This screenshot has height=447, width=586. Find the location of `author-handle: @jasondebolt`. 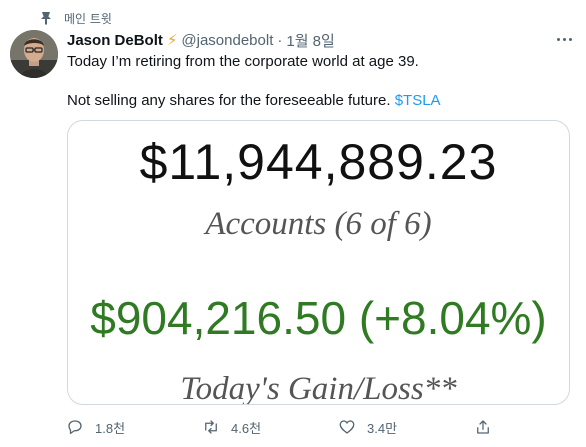

author-handle: @jasondebolt is located at coordinates (227, 40).